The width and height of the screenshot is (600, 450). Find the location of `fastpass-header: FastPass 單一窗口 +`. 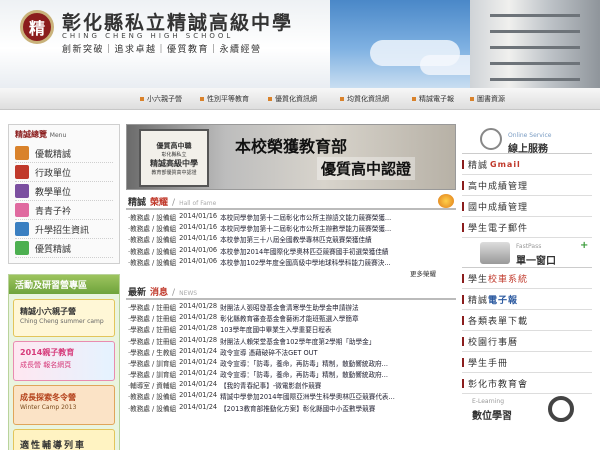

fastpass-header: FastPass 單一窗口 + is located at coordinates (527, 253).